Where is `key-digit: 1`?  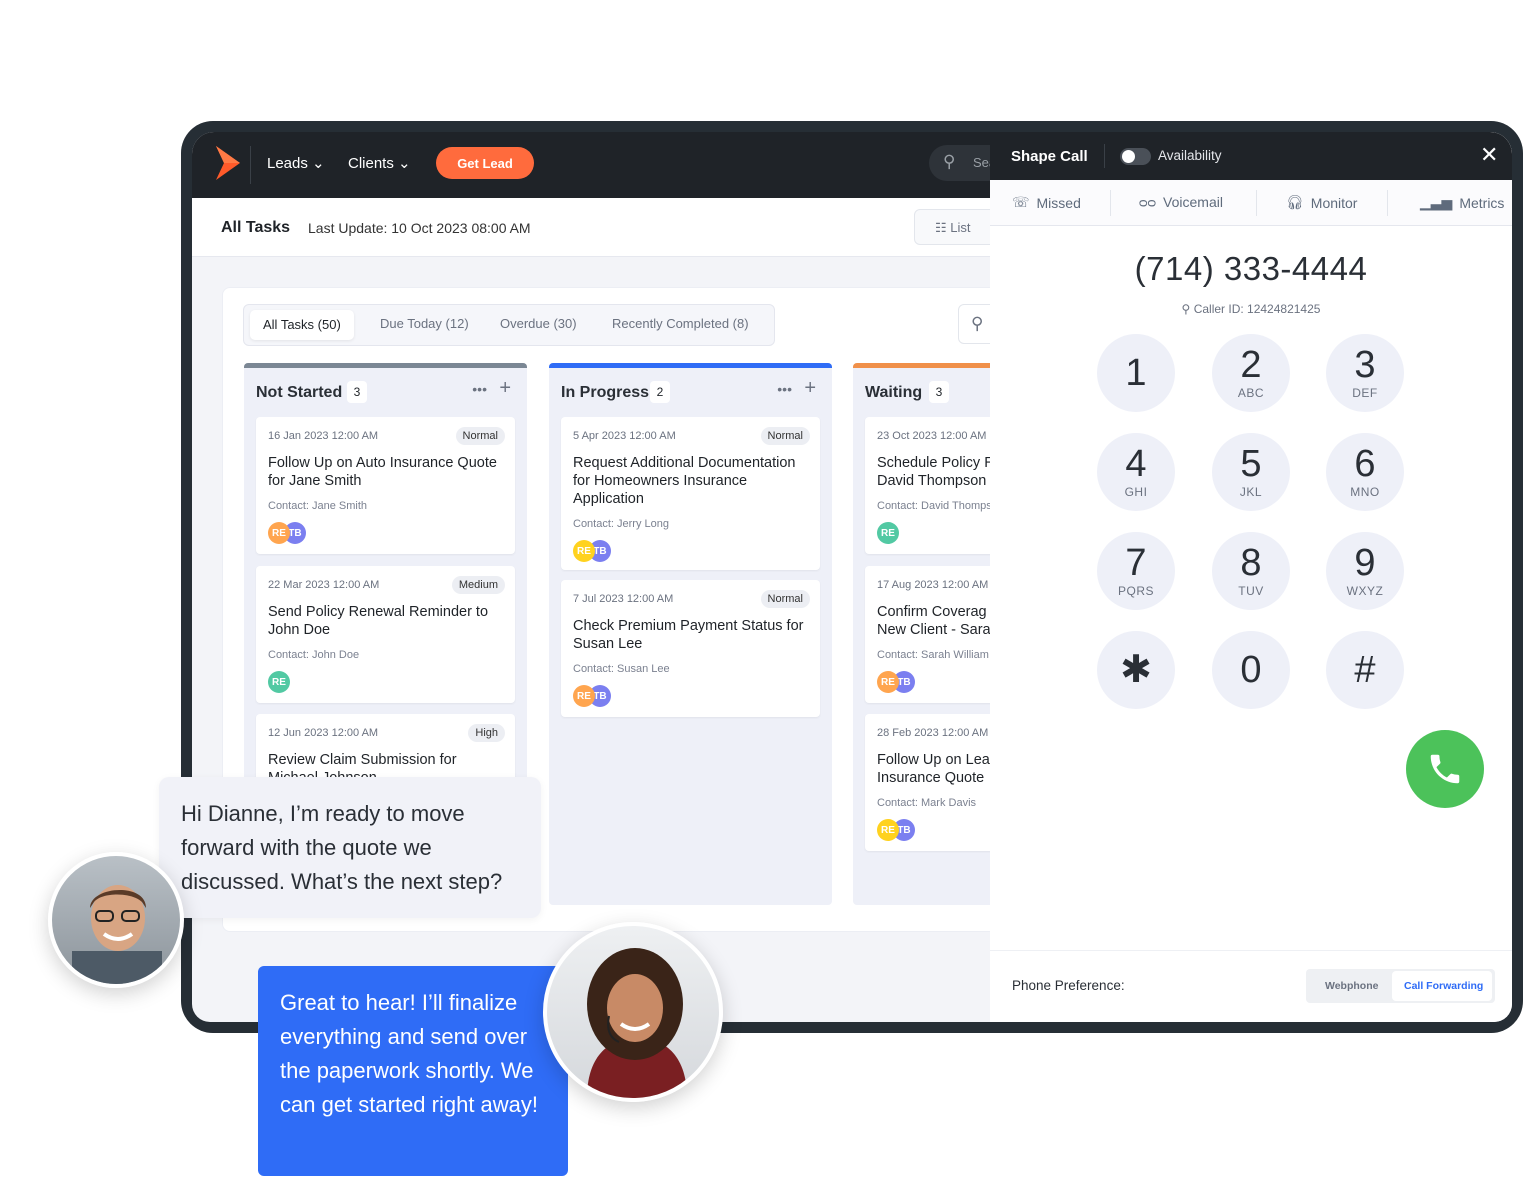 key-digit: 1 is located at coordinates (1136, 373).